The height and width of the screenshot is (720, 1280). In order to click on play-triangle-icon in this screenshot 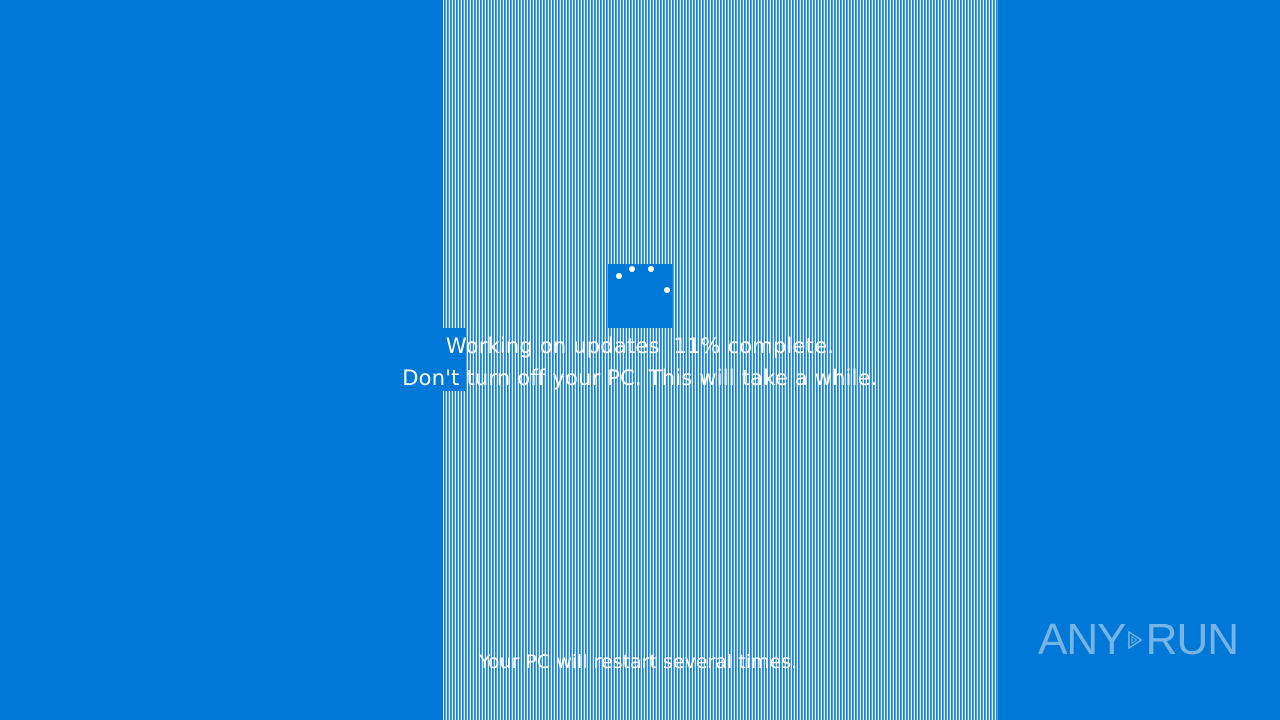, I will do `click(1135, 640)`.